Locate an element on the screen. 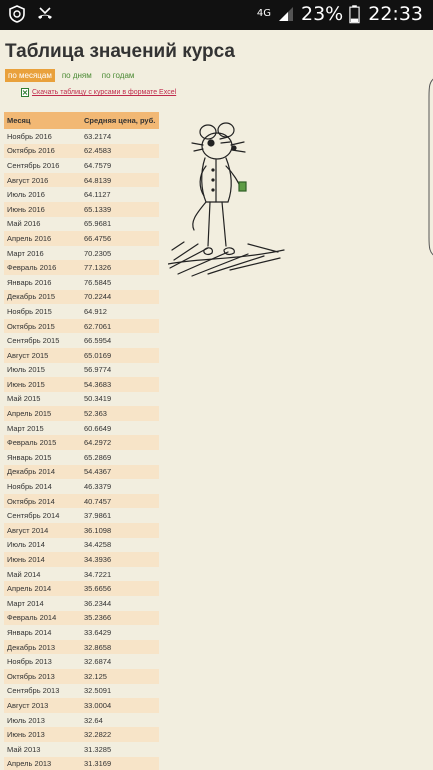  cell-price: 64.1127 is located at coordinates (120, 194).